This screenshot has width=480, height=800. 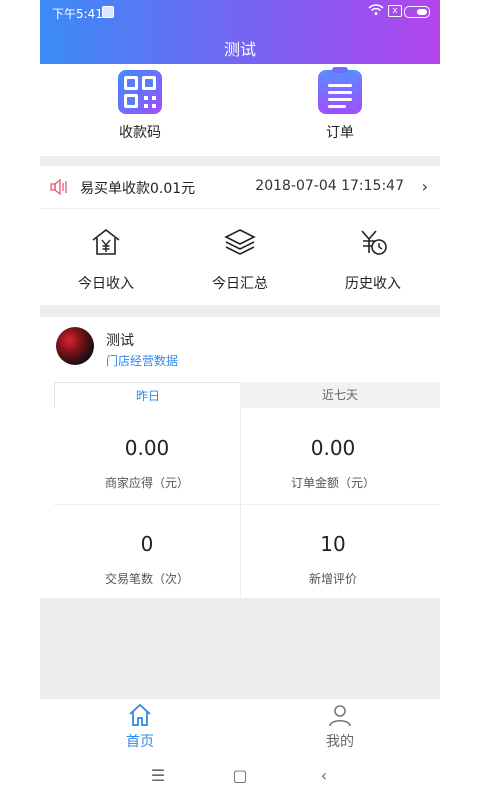 I want to click on metric-merchant-due: 0.00 商家应得（元）, so click(x=147, y=455).